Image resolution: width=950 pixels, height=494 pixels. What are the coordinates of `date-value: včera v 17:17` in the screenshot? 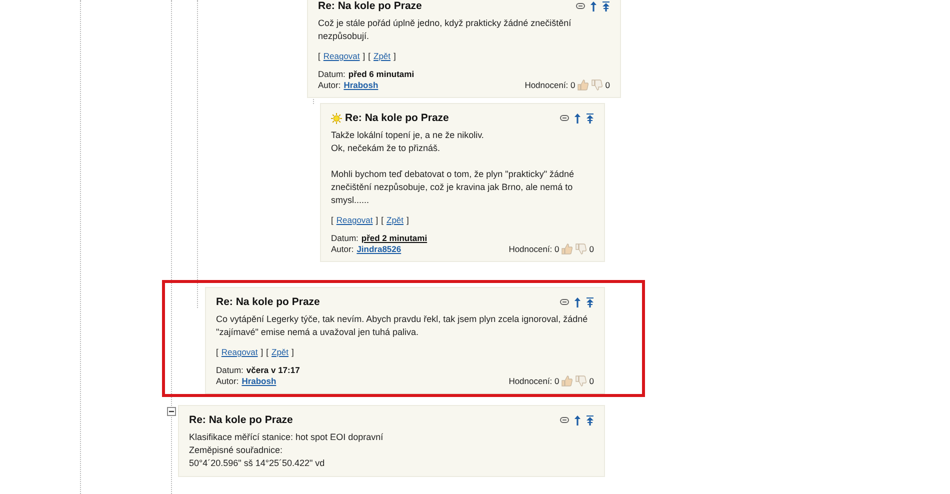 It's located at (273, 370).